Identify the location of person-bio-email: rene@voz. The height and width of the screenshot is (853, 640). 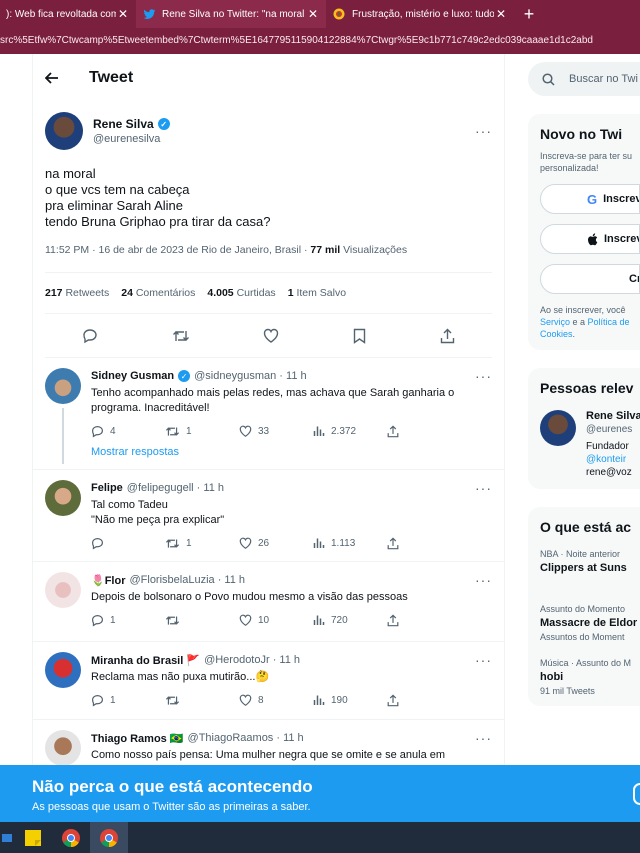
(609, 472).